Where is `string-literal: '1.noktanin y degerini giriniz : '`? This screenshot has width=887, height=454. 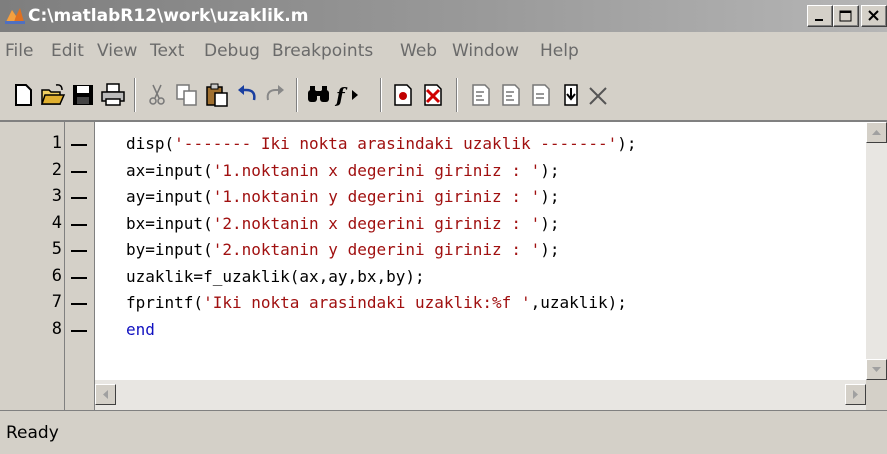 string-literal: '1.noktanin y degerini giriniz : ' is located at coordinates (376, 196).